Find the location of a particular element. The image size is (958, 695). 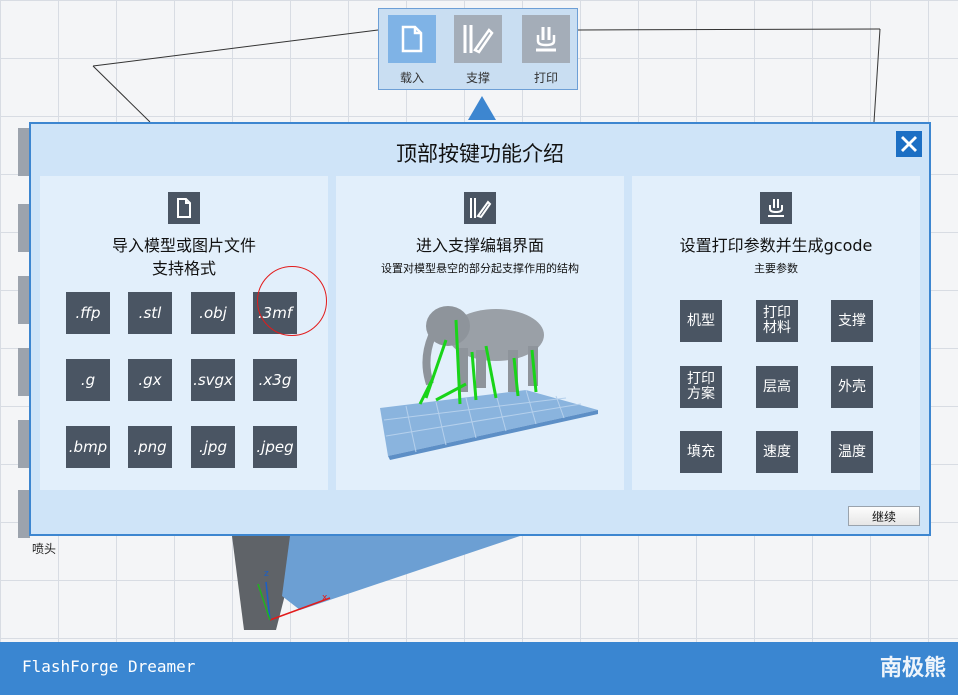

format-tile: .png is located at coordinates (150, 447).